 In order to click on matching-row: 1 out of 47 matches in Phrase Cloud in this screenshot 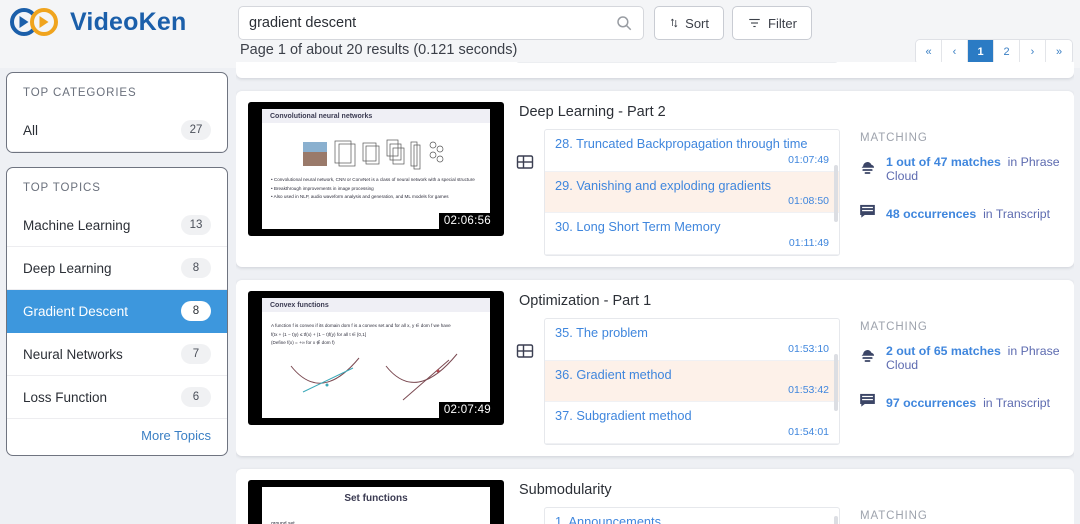, I will do `click(960, 169)`.